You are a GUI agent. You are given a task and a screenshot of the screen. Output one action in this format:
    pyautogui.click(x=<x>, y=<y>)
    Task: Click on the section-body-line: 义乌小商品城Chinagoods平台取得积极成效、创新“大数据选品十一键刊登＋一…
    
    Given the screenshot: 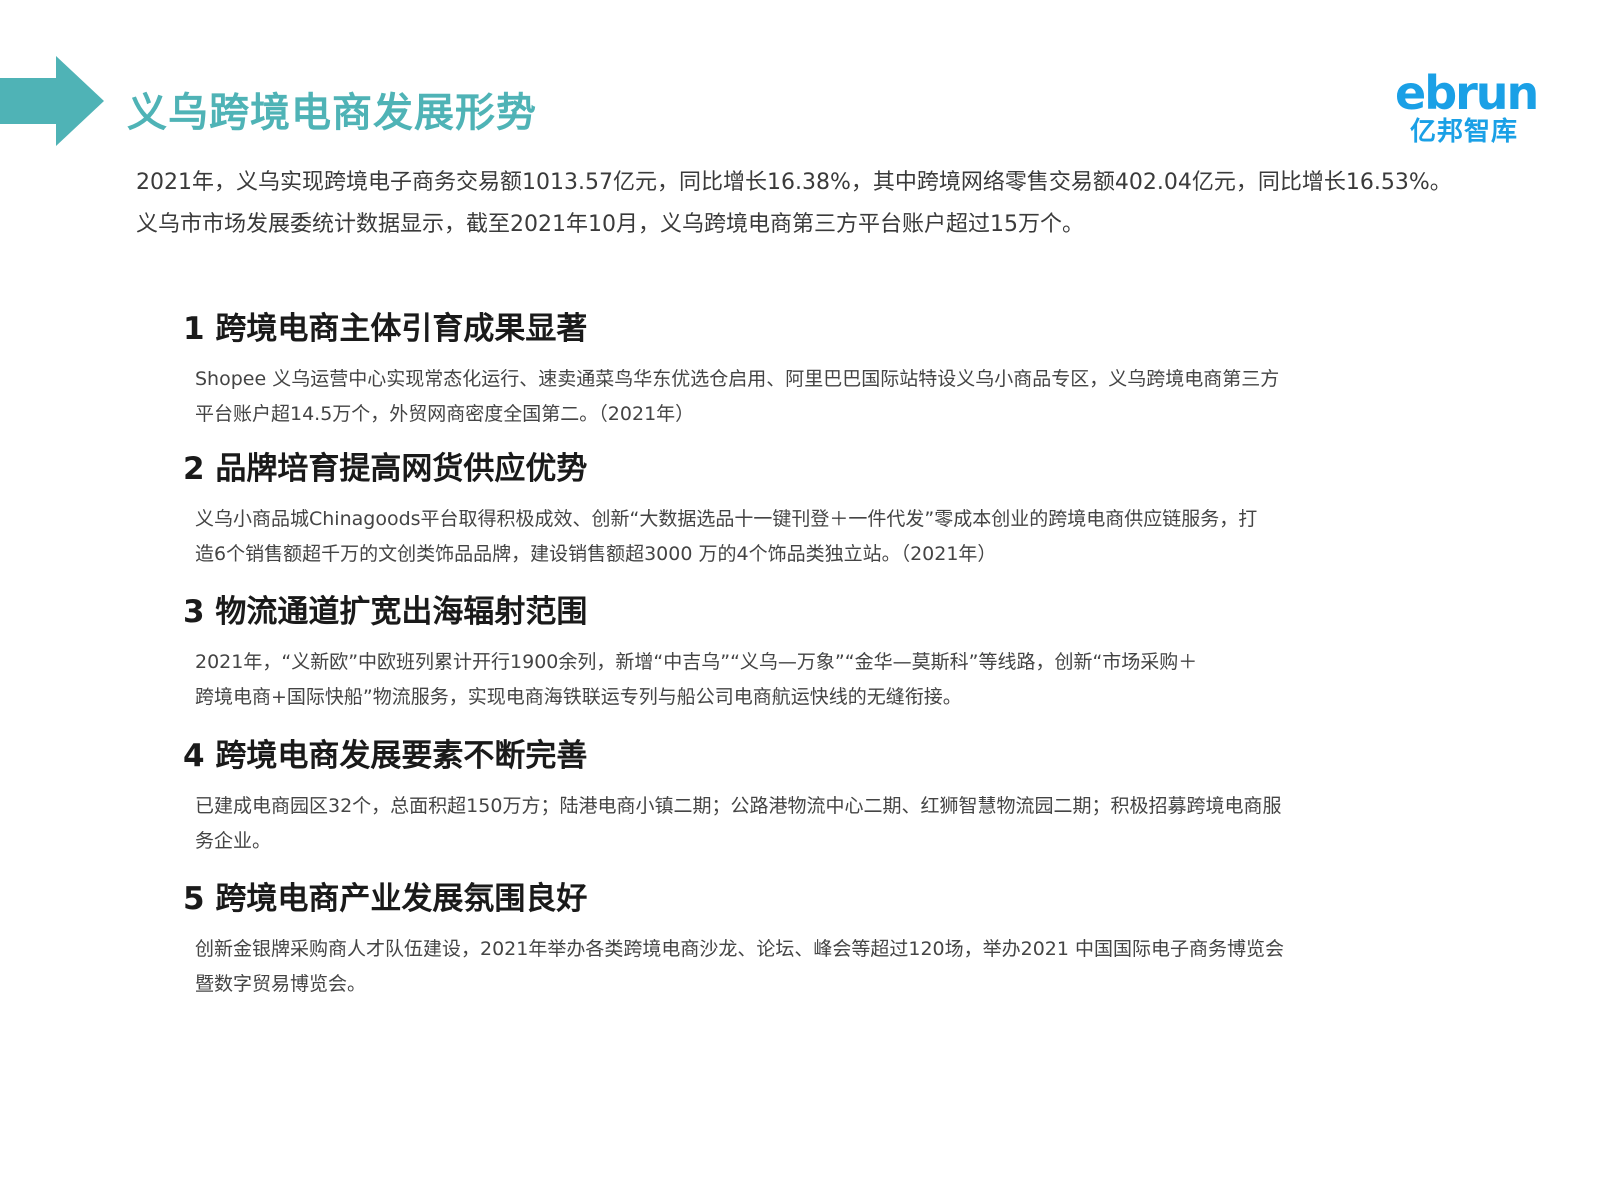 What is the action you would take?
    pyautogui.click(x=726, y=519)
    